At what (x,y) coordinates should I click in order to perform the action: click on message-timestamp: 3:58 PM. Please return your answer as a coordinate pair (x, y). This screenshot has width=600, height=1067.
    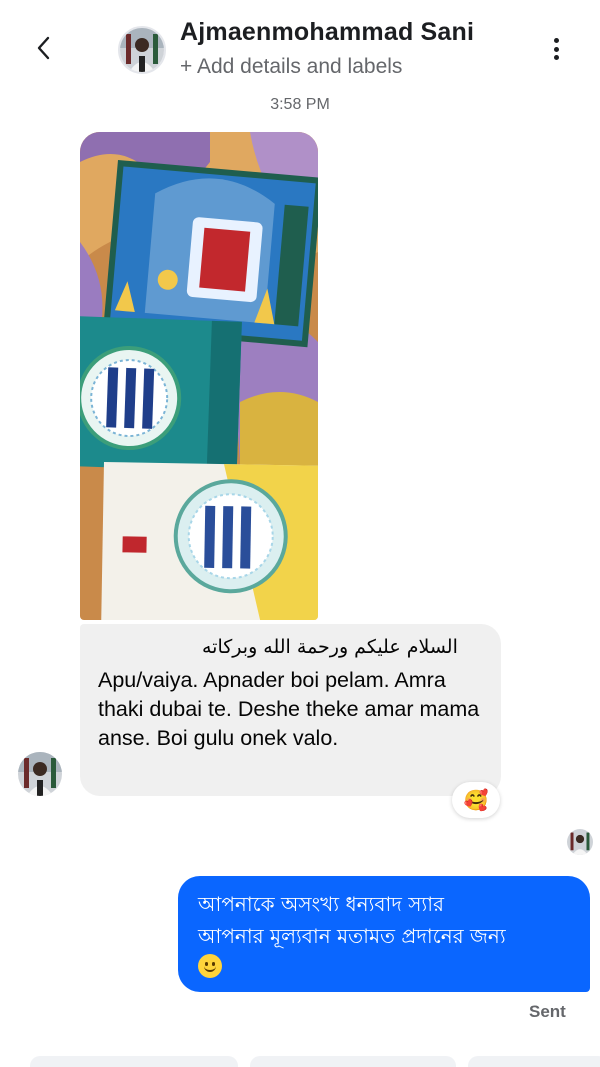
    Looking at the image, I should click on (300, 104).